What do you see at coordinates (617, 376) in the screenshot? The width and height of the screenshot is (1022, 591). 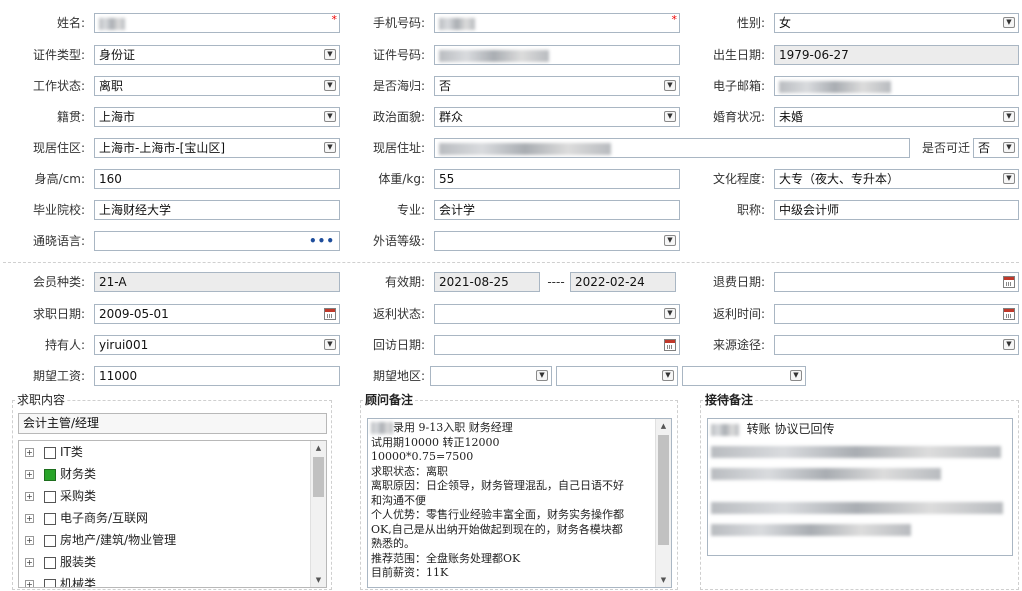 I see `region-city-select: ▼` at bounding box center [617, 376].